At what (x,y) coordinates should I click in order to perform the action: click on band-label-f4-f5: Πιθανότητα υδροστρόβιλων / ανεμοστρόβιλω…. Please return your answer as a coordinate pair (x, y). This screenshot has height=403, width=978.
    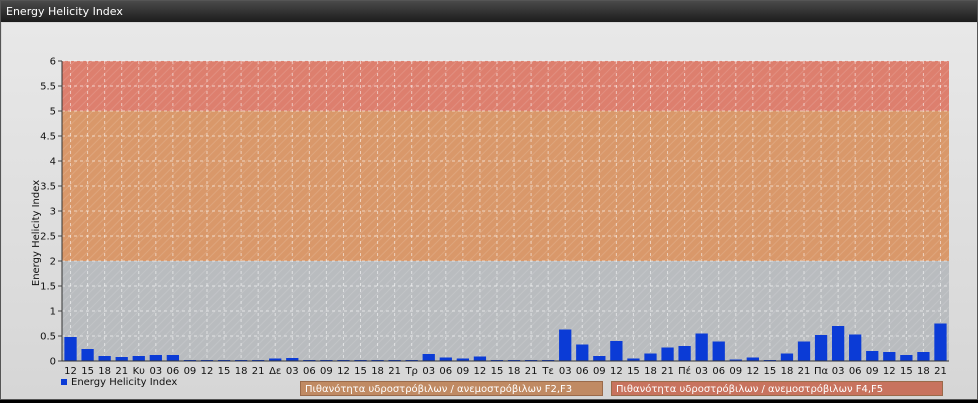
    Looking at the image, I should click on (777, 388).